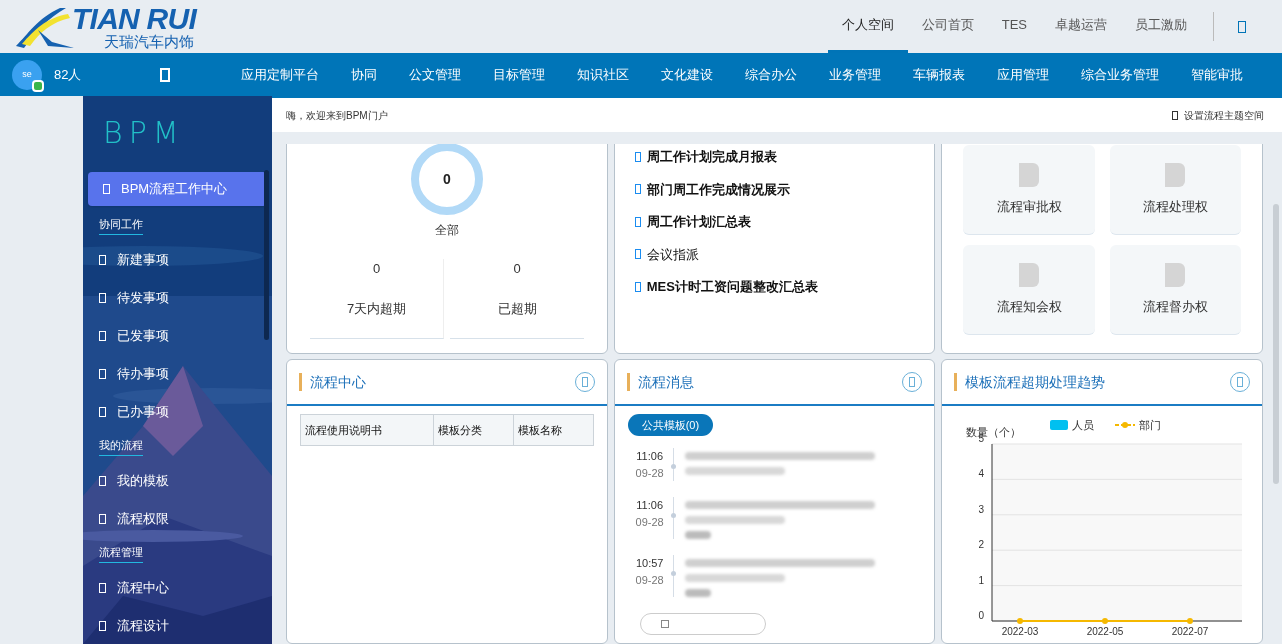 The height and width of the screenshot is (644, 1282). I want to click on legend-item: 人员, so click(1072, 425).